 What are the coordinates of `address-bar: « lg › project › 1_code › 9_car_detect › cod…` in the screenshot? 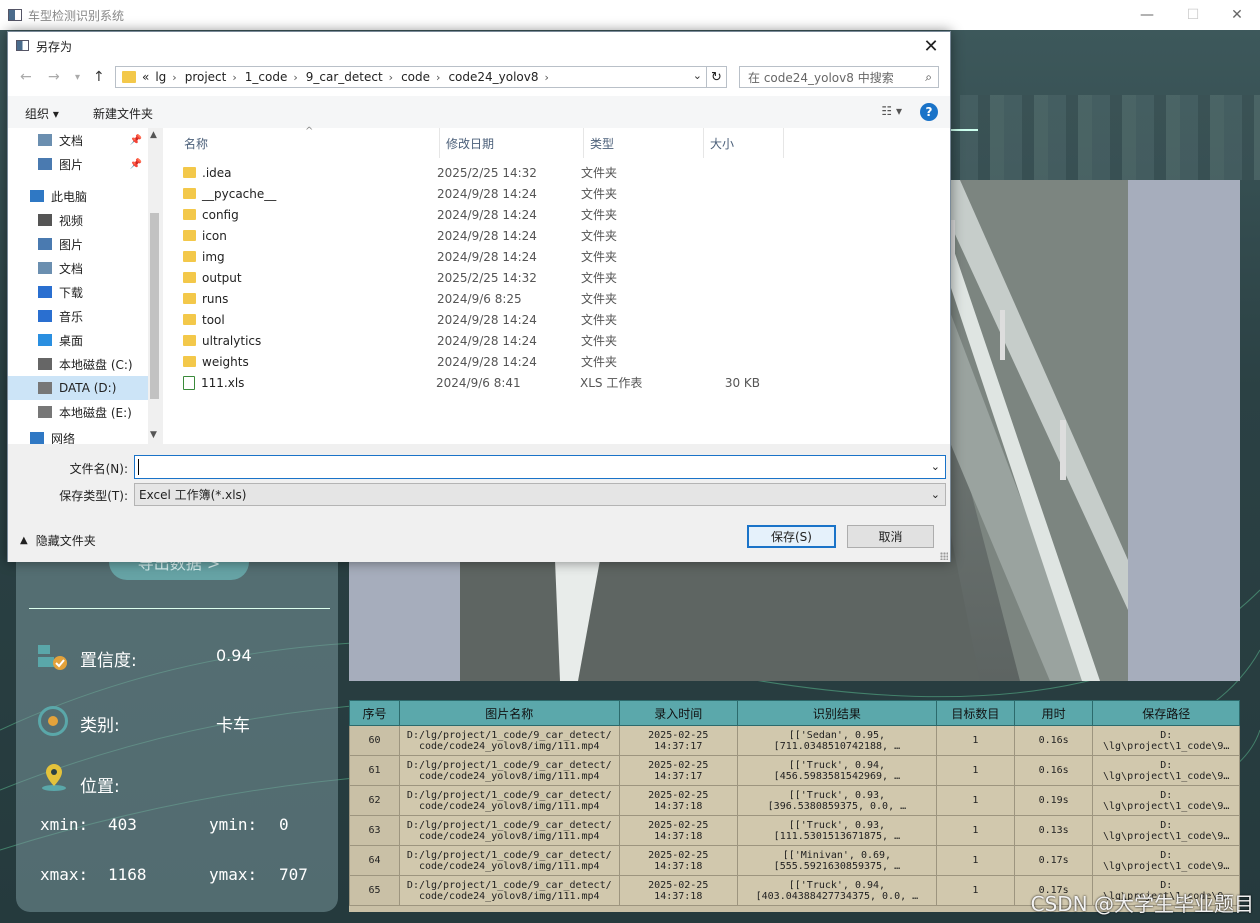 It's located at (411, 77).